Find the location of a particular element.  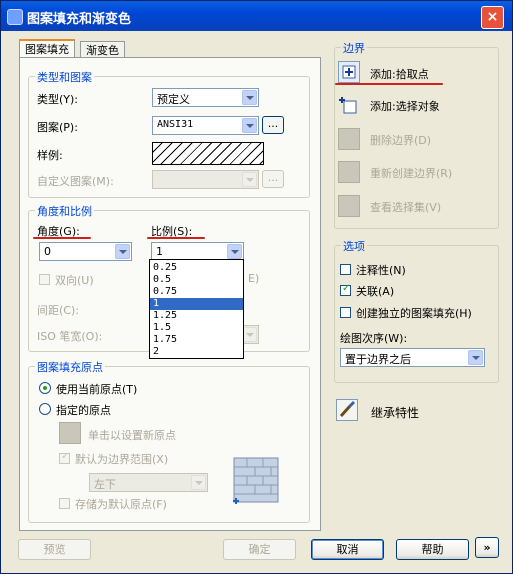

close-button: × is located at coordinates (492, 17).